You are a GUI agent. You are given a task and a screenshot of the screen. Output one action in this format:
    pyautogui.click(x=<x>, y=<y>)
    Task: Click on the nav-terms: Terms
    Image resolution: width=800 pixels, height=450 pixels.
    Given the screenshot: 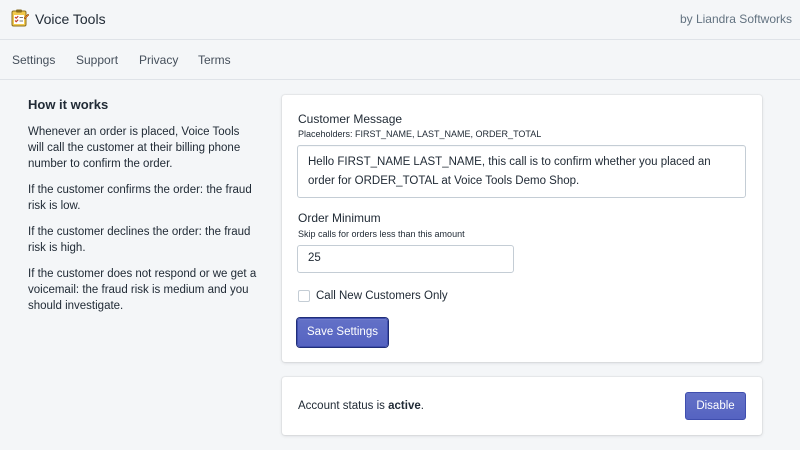 What is the action you would take?
    pyautogui.click(x=214, y=60)
    